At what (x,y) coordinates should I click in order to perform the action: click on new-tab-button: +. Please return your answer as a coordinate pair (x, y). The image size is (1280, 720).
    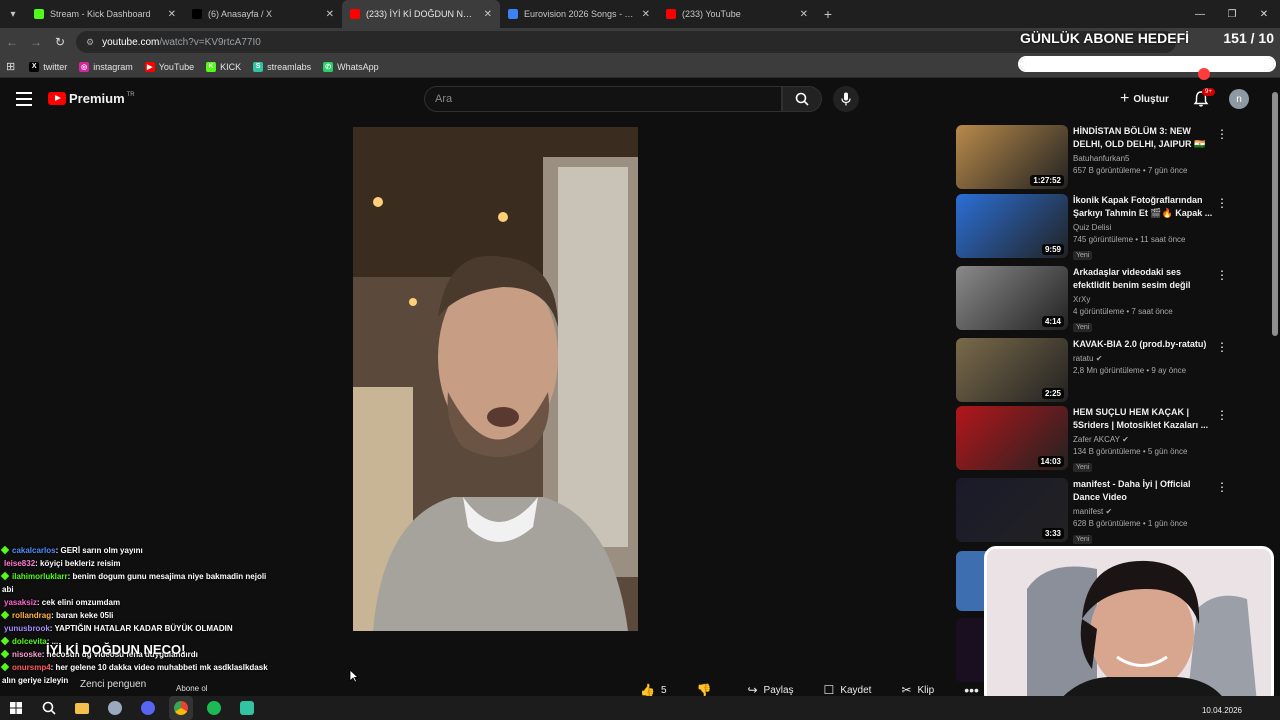
    Looking at the image, I should click on (828, 14).